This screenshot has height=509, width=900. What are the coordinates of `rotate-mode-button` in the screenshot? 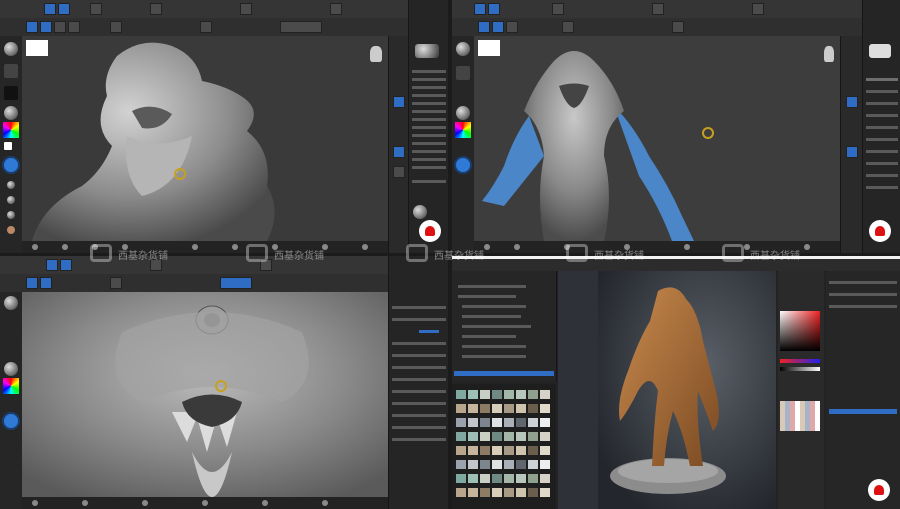 It's located at (74, 27).